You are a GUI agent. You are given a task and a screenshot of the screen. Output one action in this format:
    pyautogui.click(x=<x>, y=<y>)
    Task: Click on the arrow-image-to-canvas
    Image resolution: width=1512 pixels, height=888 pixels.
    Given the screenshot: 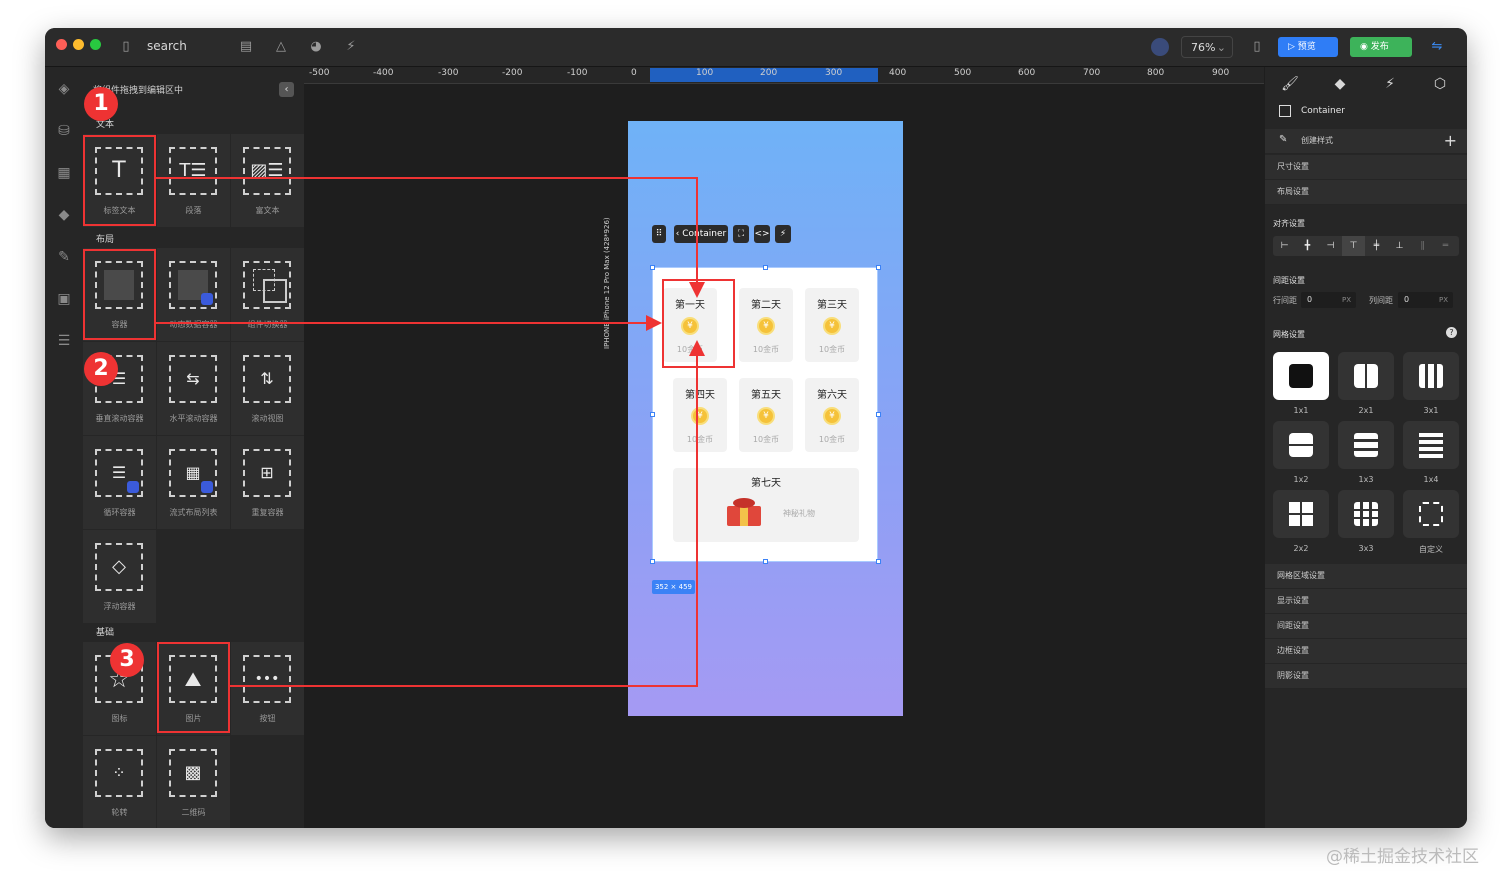 What is the action you would take?
    pyautogui.click(x=467, y=513)
    